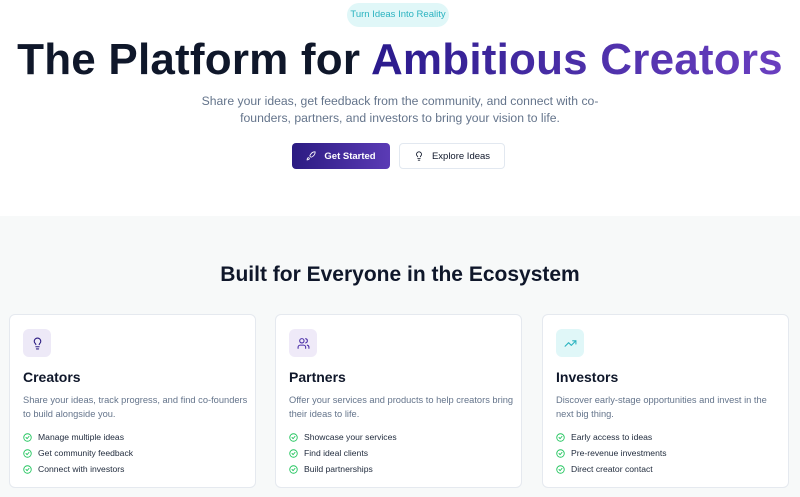 The image size is (800, 497). I want to click on feature-label: Early access to ideas, so click(612, 437).